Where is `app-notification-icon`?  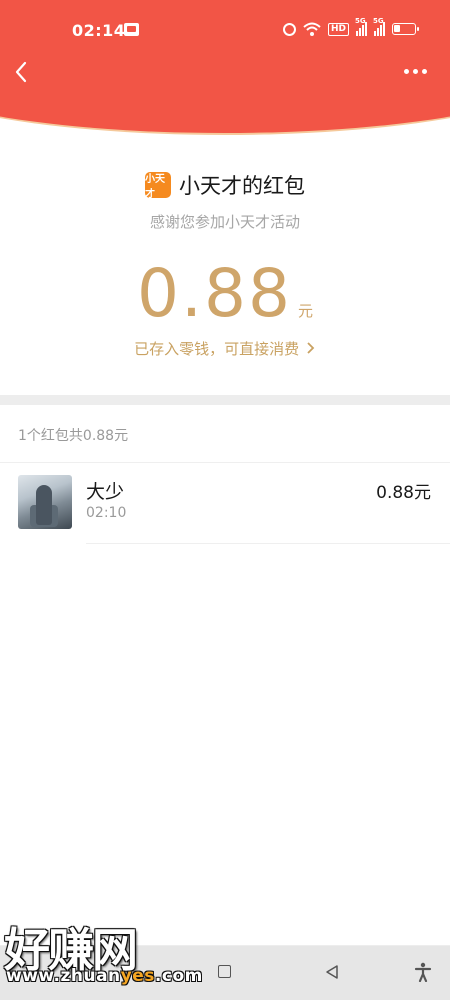 app-notification-icon is located at coordinates (131, 29).